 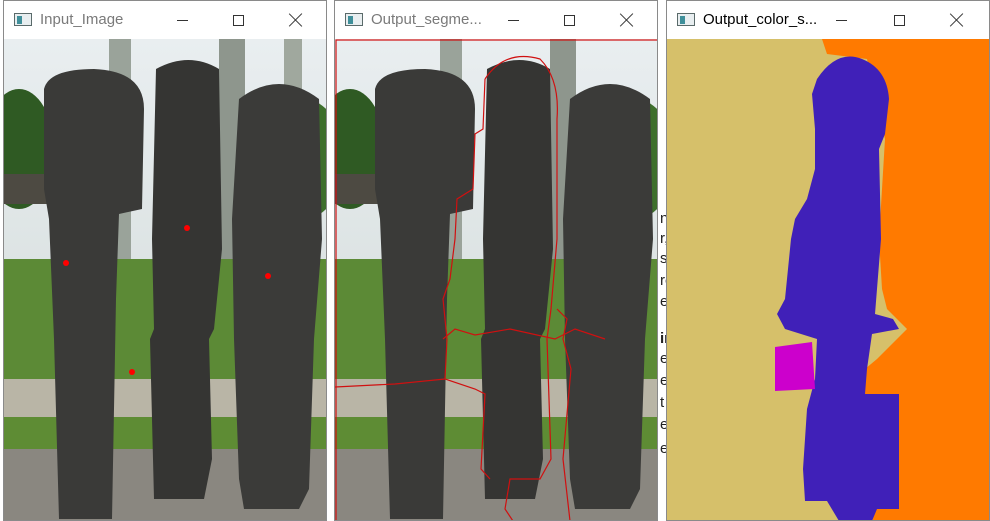 I want to click on input-image-titlebar: Input_Image, so click(x=165, y=19).